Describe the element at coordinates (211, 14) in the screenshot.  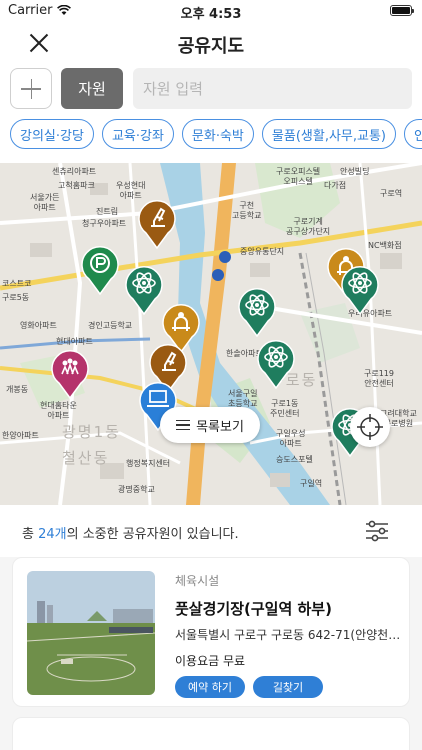
I see `status-time: 오후 4:53` at that location.